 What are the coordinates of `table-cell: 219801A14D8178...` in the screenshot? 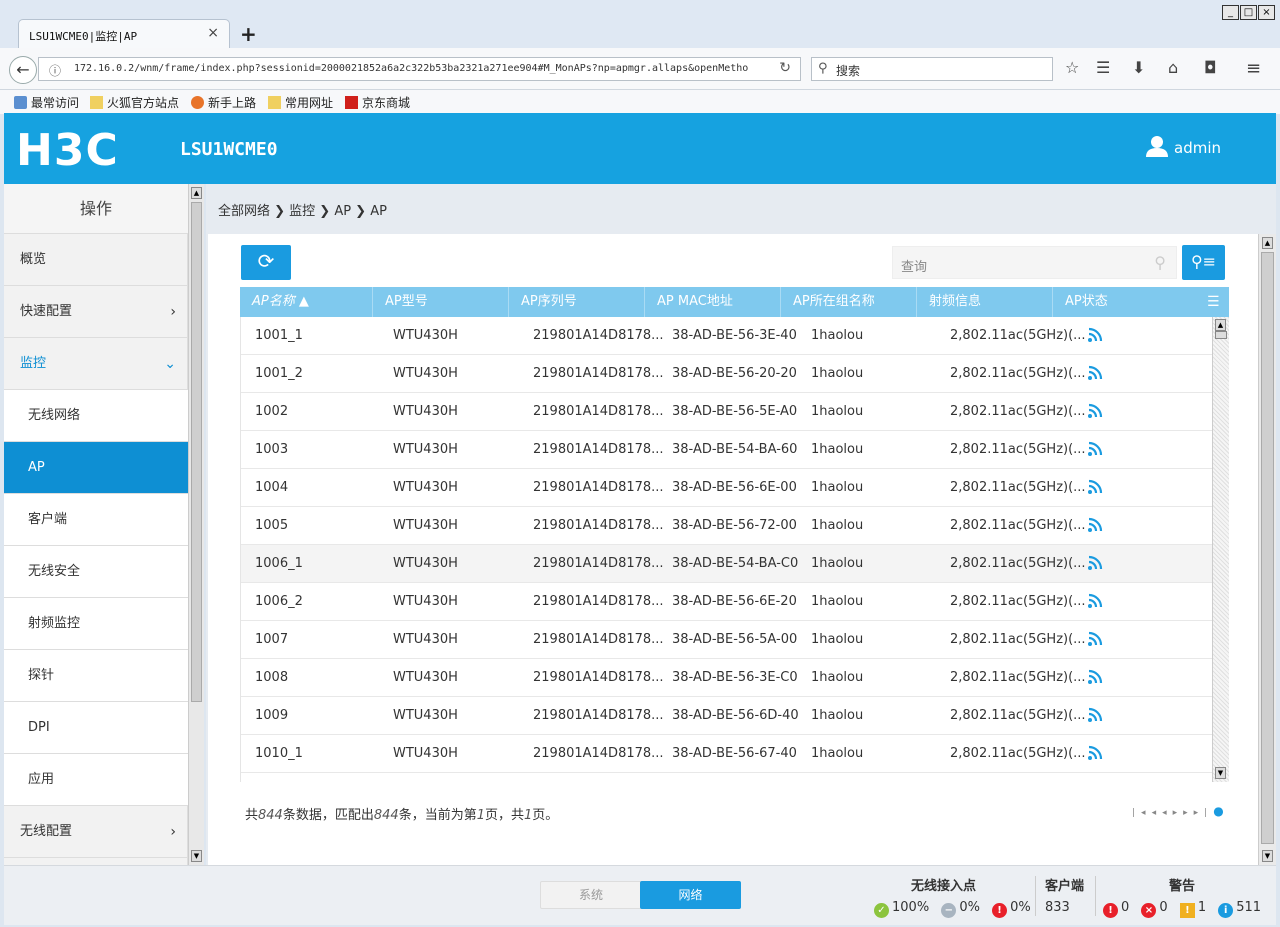 It's located at (598, 411).